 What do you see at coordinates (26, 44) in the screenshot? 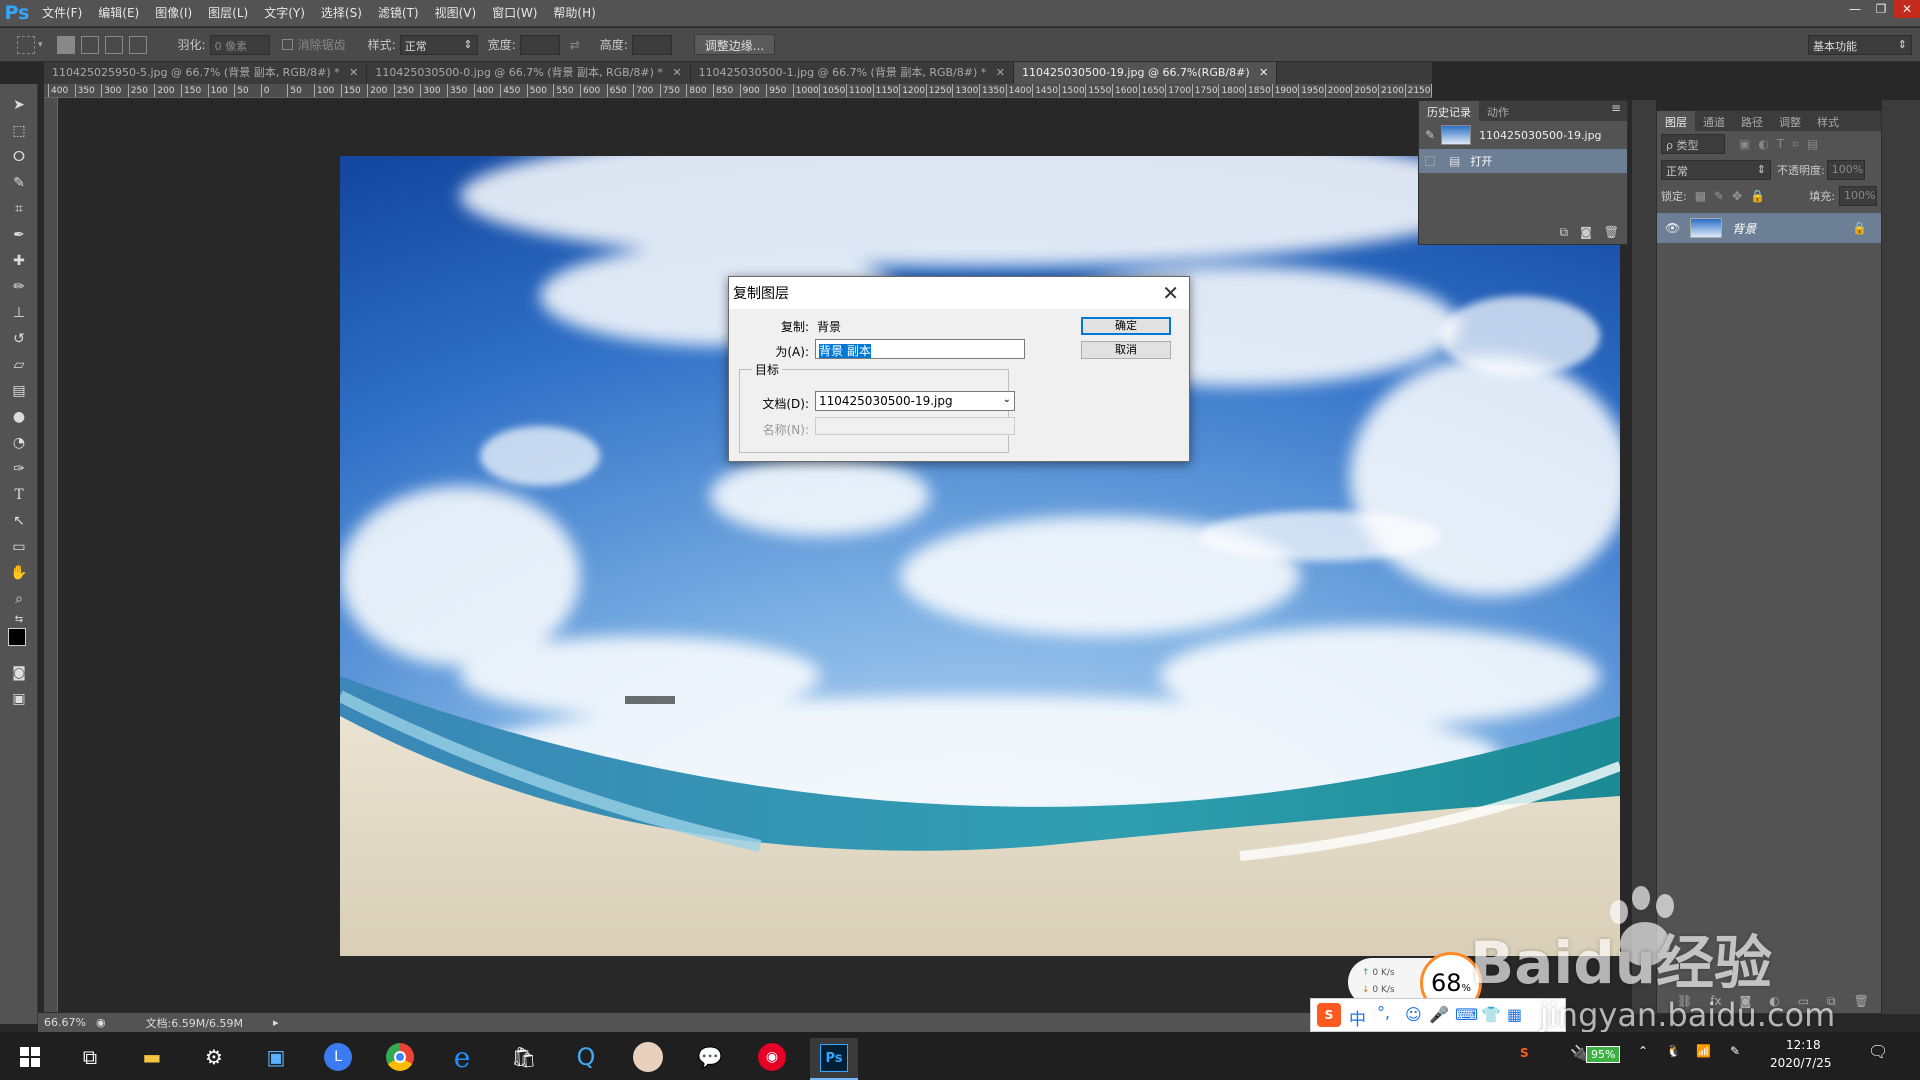
I see `marquee-tool-preset-icon` at bounding box center [26, 44].